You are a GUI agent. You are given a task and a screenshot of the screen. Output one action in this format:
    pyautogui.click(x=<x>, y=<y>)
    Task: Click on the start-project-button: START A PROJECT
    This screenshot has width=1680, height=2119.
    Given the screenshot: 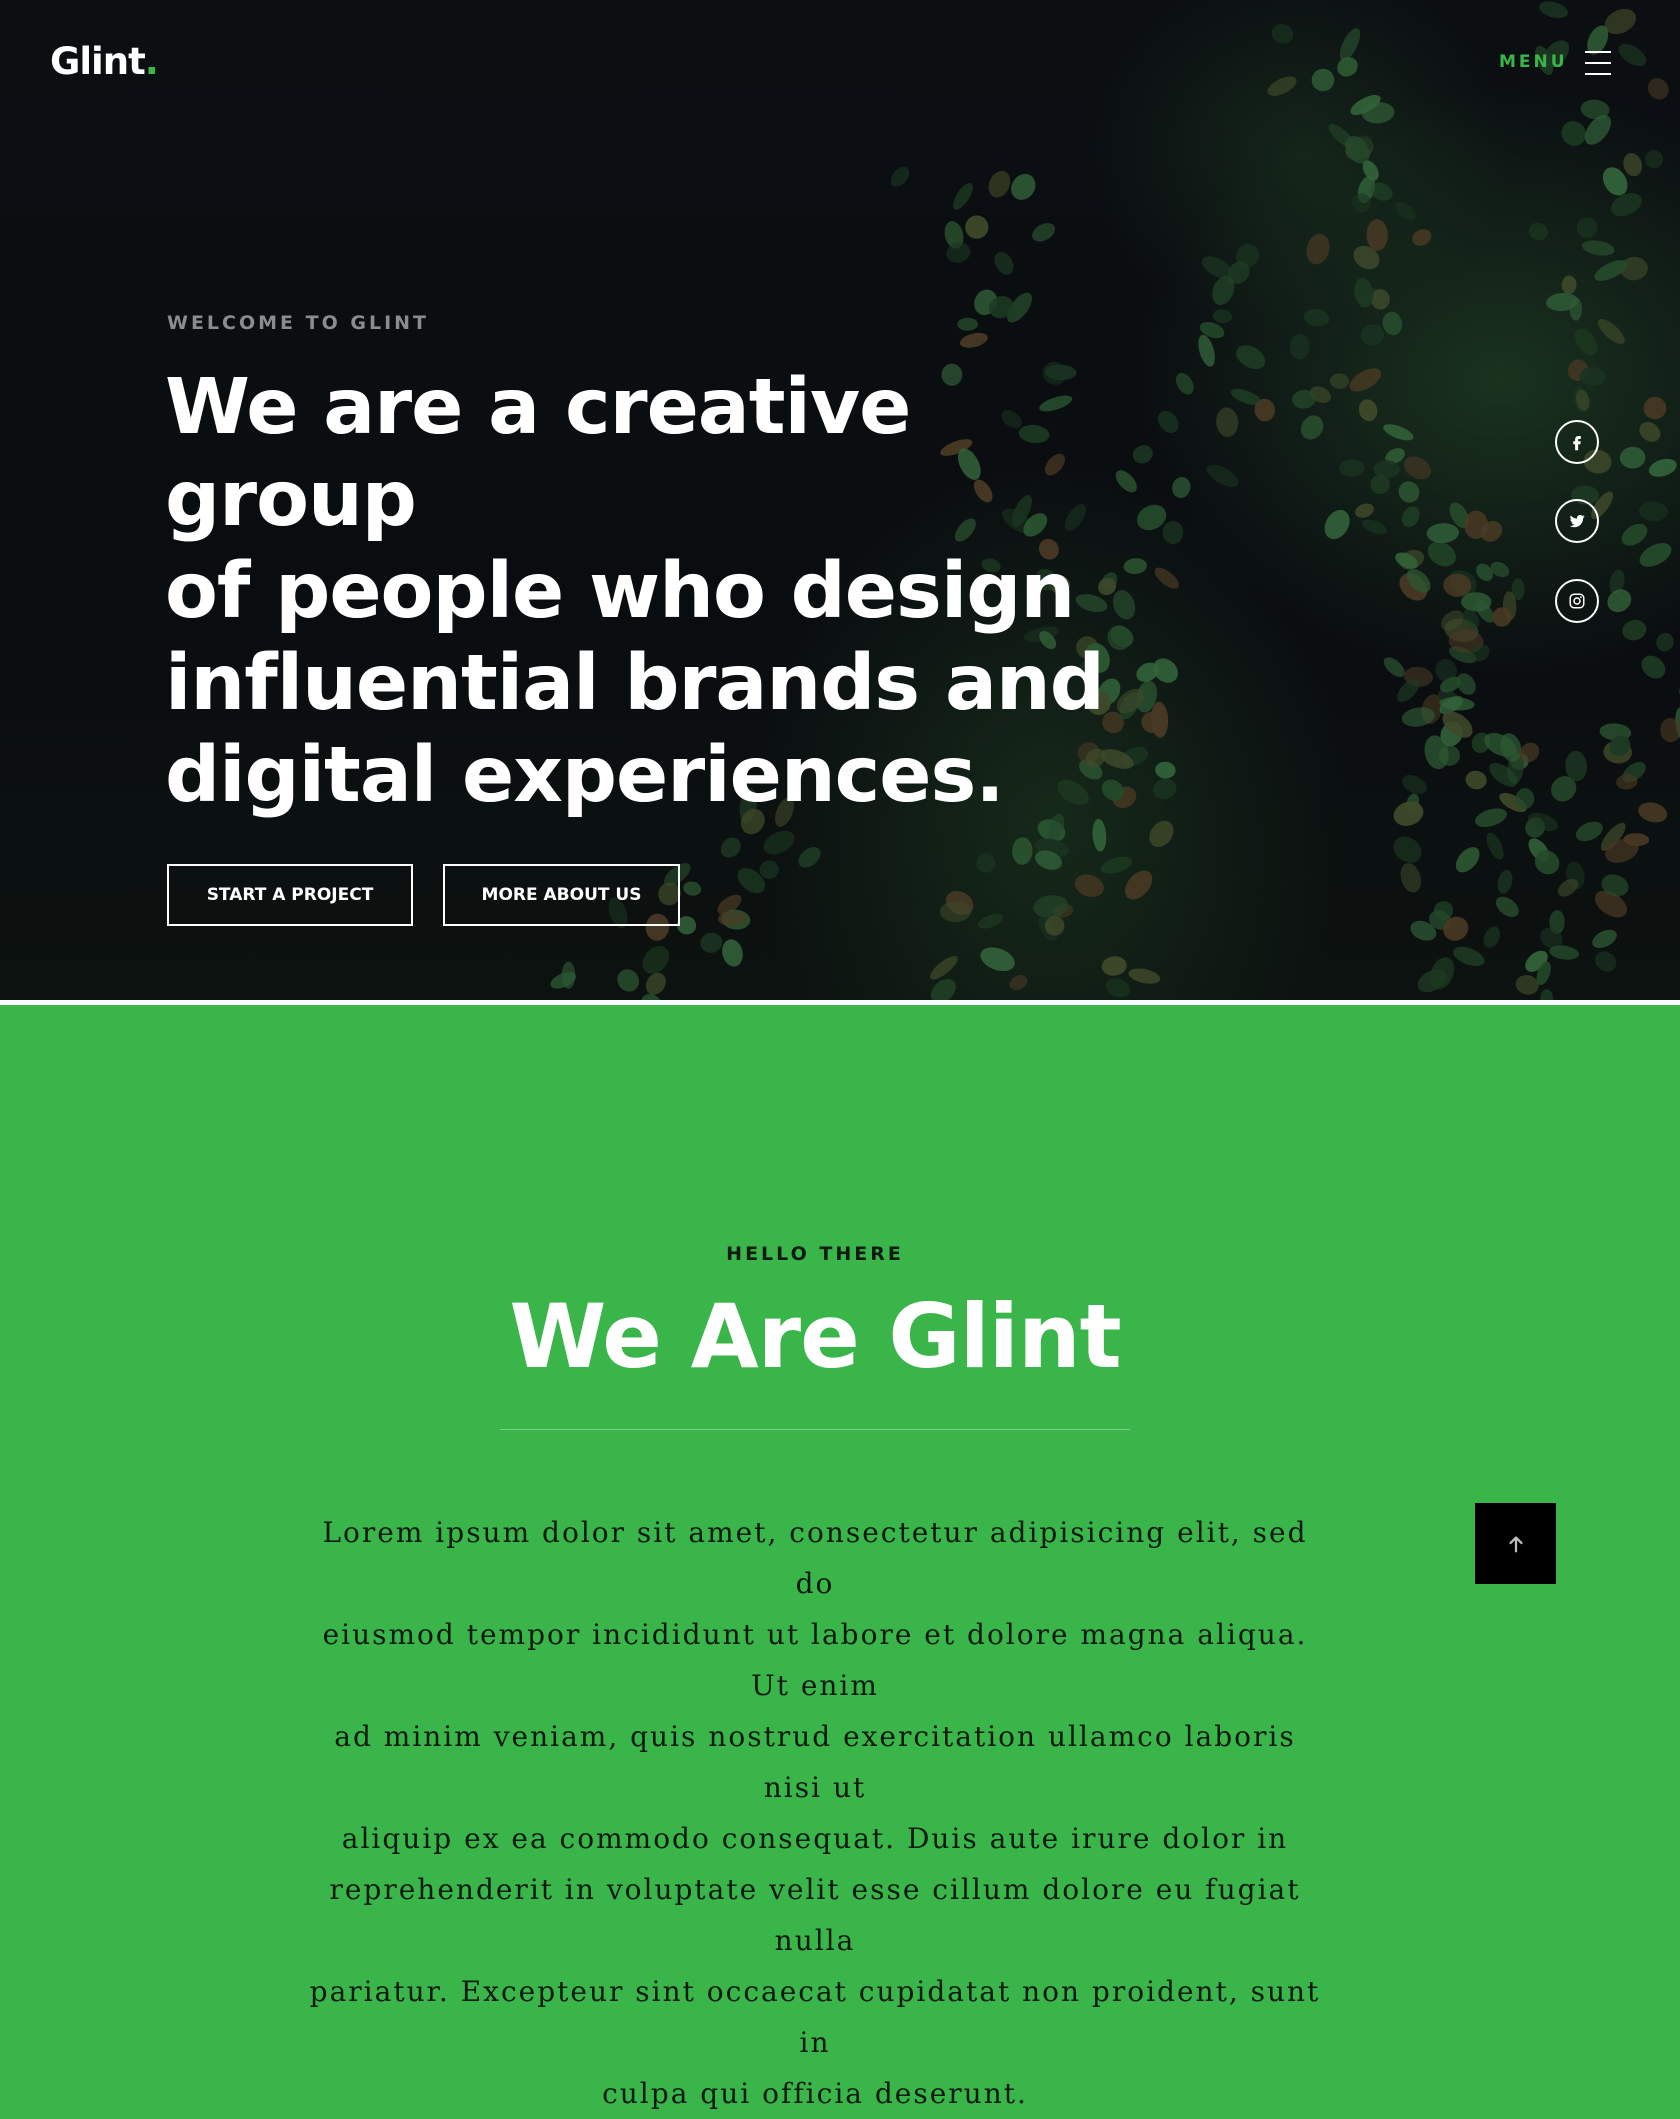 What is the action you would take?
    pyautogui.click(x=290, y=895)
    